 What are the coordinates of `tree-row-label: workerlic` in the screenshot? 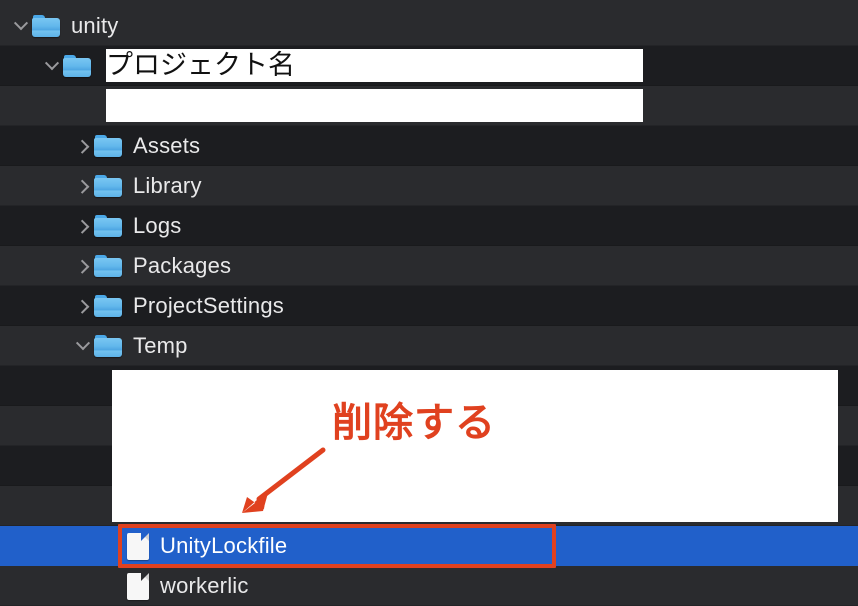 It's located at (204, 585).